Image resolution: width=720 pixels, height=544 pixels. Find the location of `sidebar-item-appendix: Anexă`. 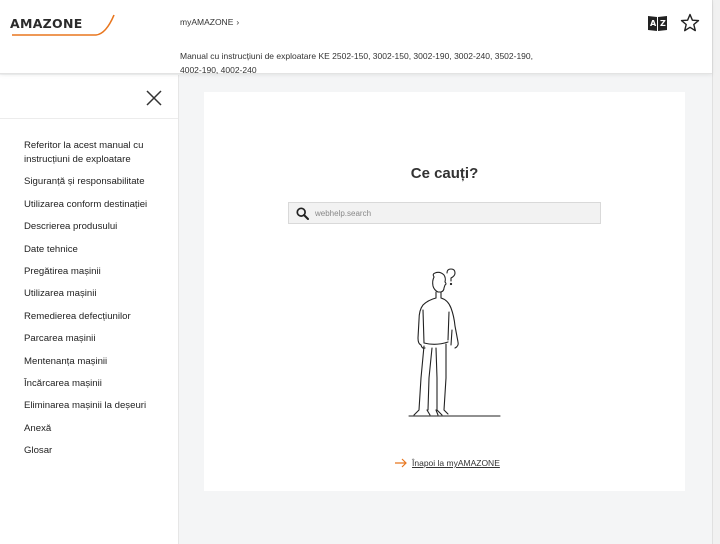

sidebar-item-appendix: Anexă is located at coordinates (89, 429).